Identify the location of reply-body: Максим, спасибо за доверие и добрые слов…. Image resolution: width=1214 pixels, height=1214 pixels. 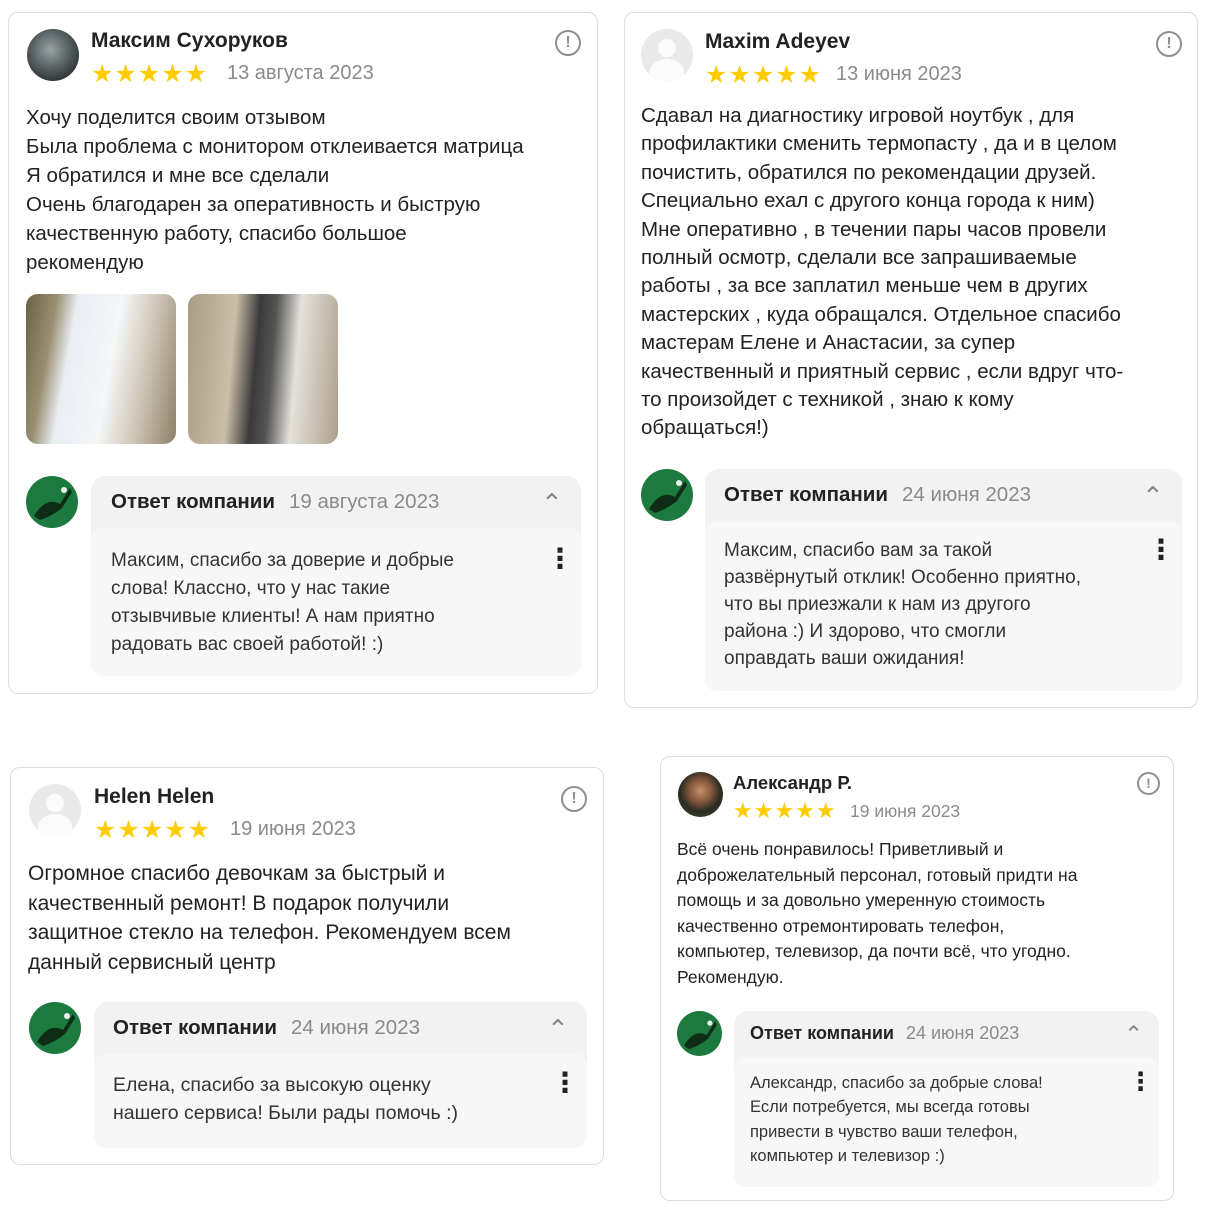
(336, 602).